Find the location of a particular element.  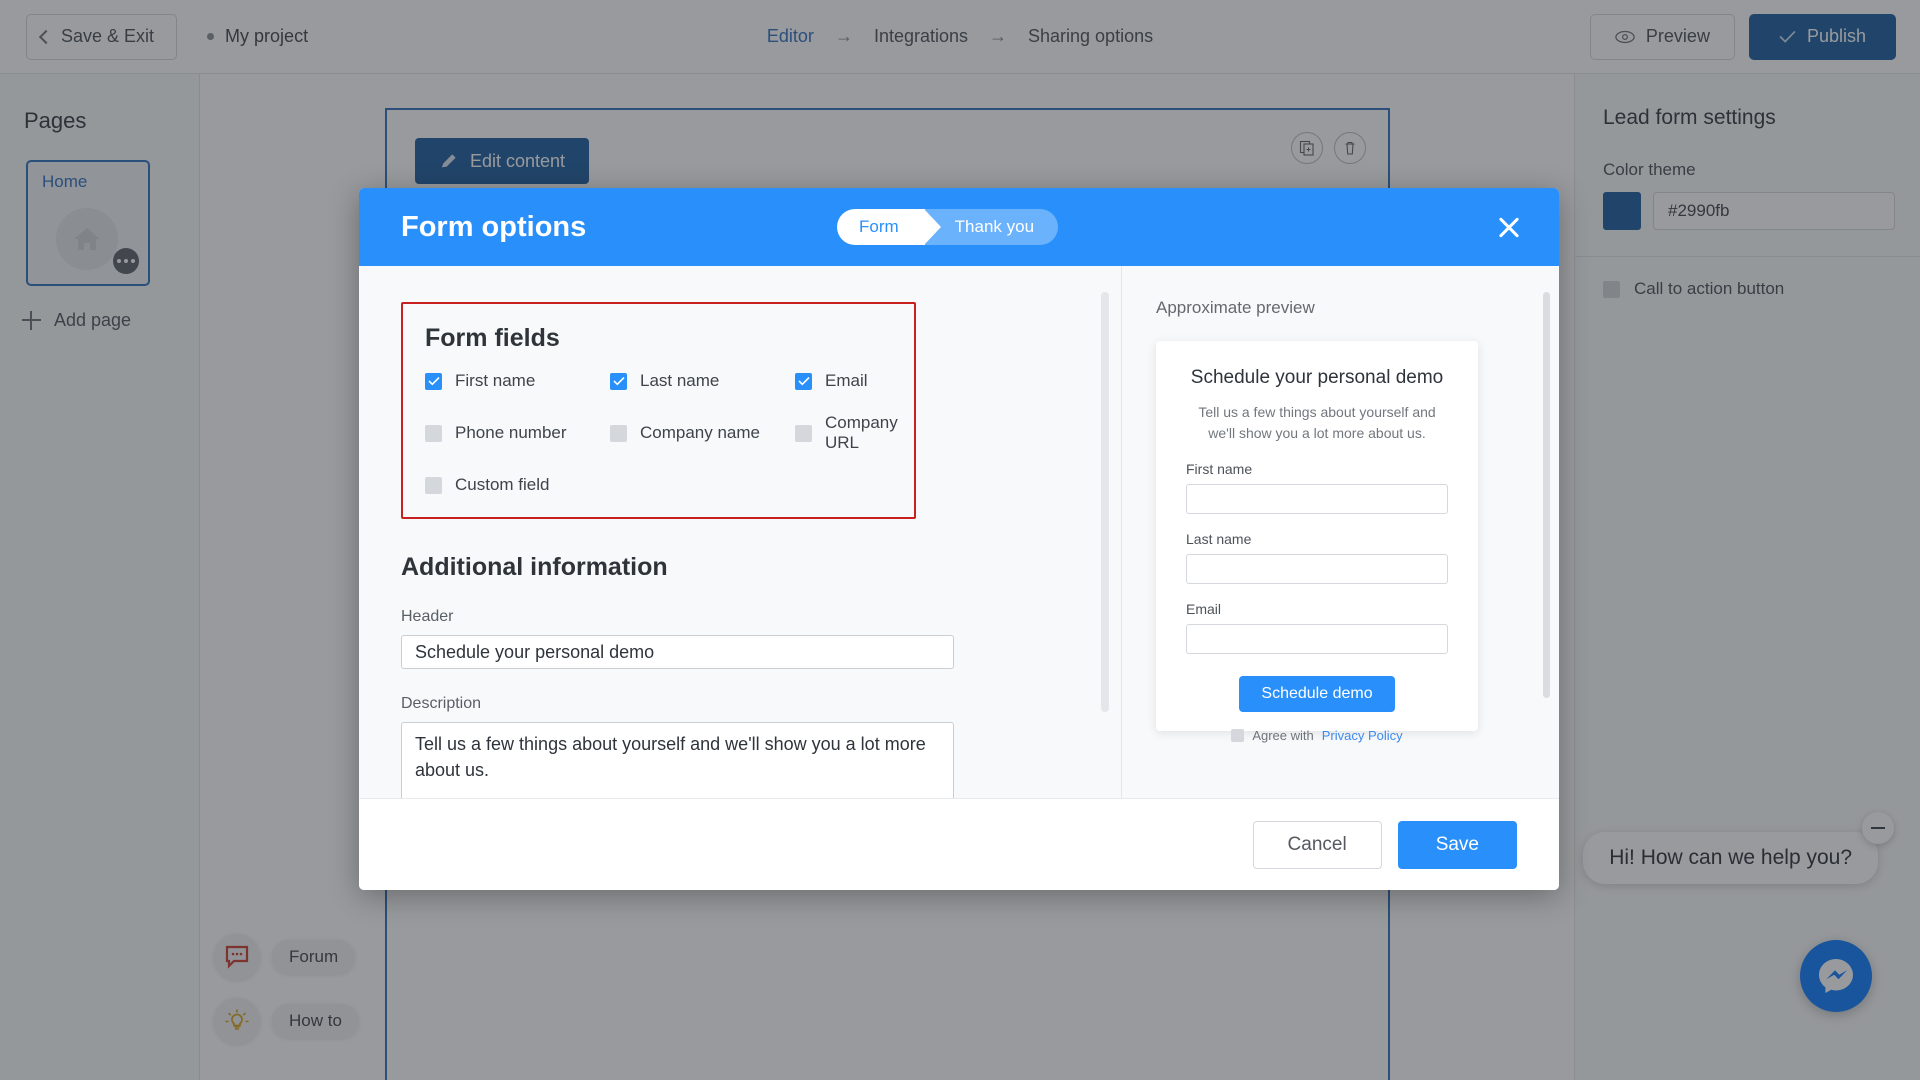

field-checkbox-phone-number: Phone number is located at coordinates (517, 433).